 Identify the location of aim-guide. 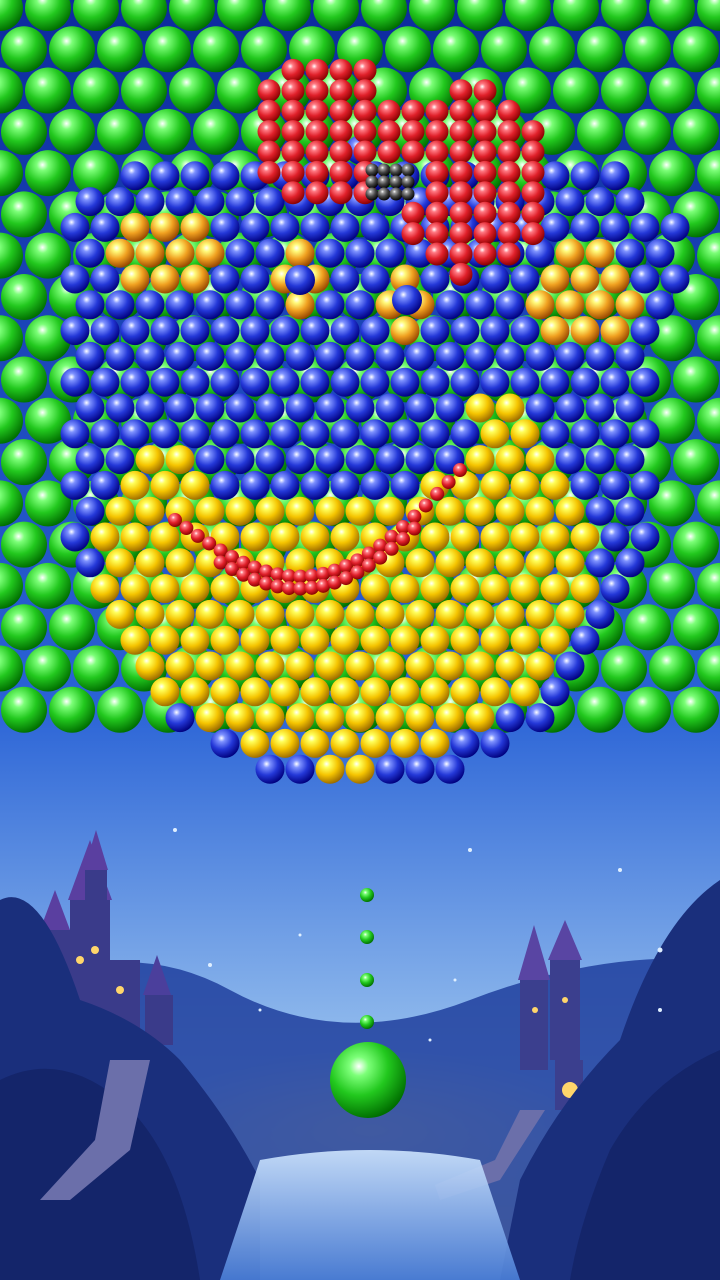
(367, 958).